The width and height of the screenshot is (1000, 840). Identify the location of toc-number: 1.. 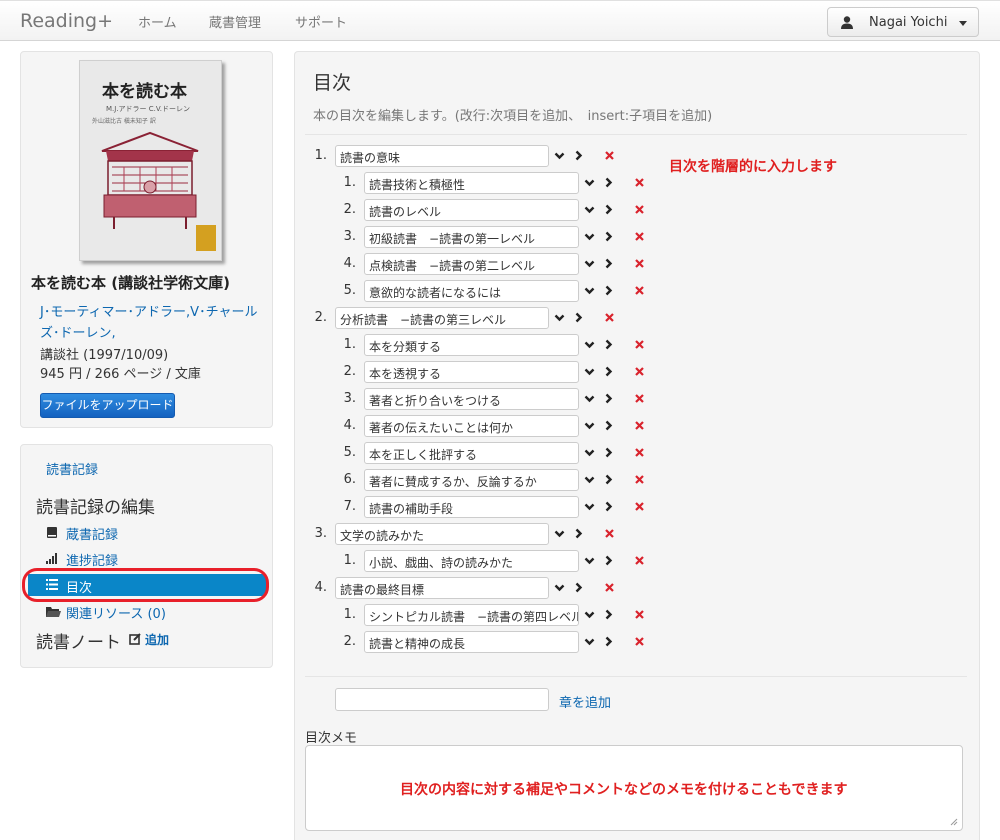
(349, 182).